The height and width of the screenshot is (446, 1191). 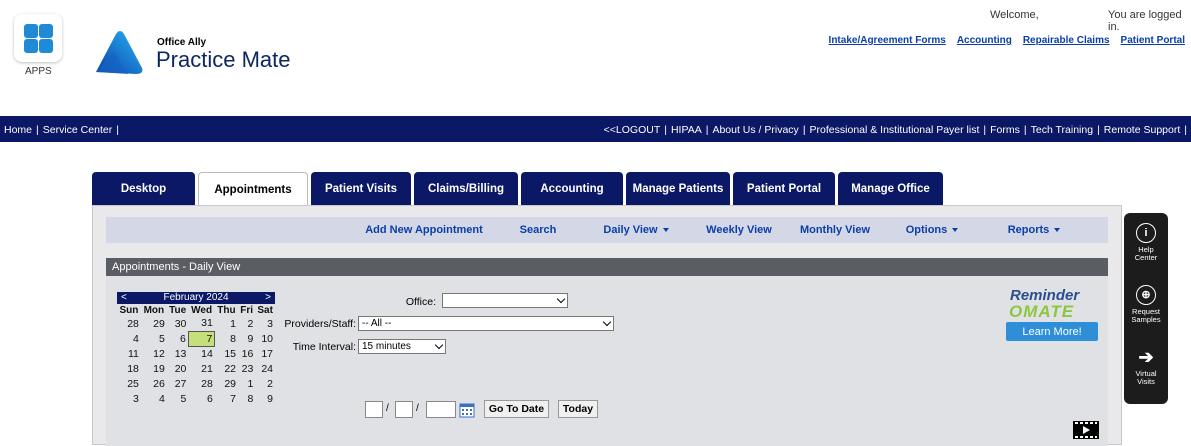 I want to click on calendar-day: 21, so click(x=201, y=368).